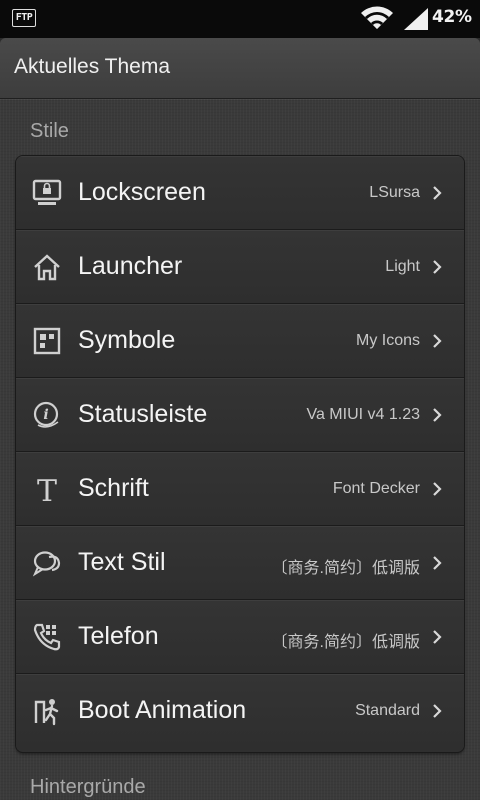 The height and width of the screenshot is (800, 480). I want to click on signal-icon, so click(416, 19).